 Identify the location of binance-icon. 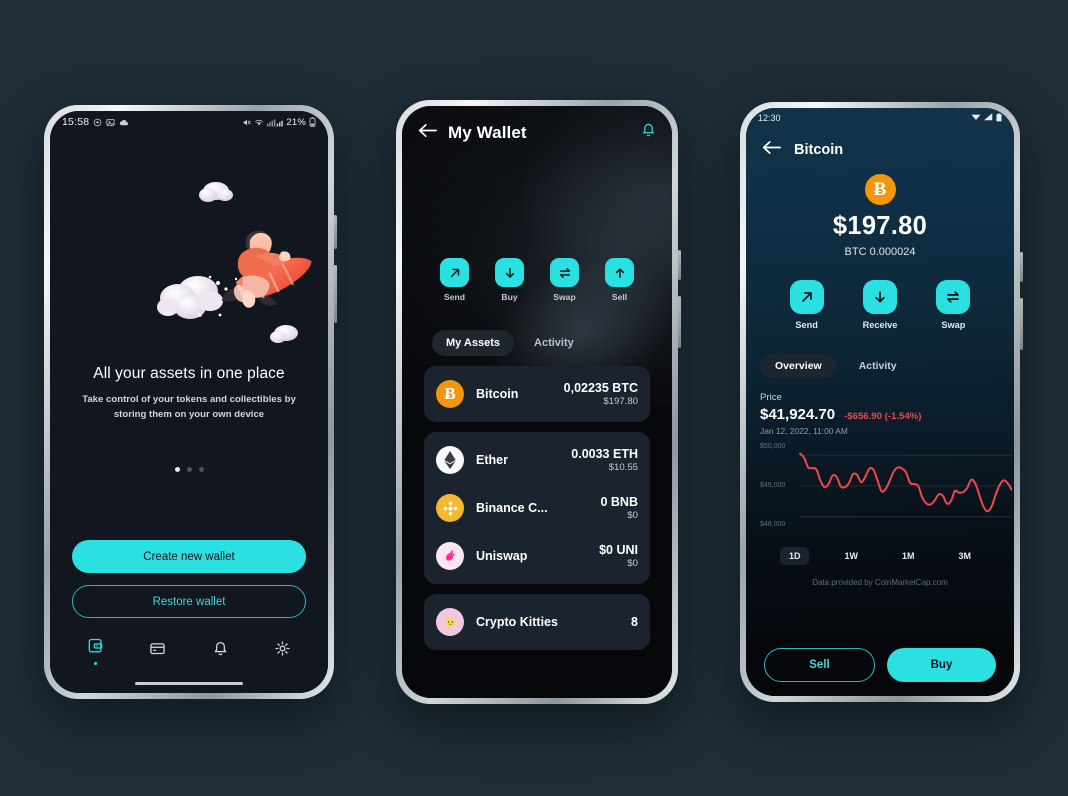
(450, 508).